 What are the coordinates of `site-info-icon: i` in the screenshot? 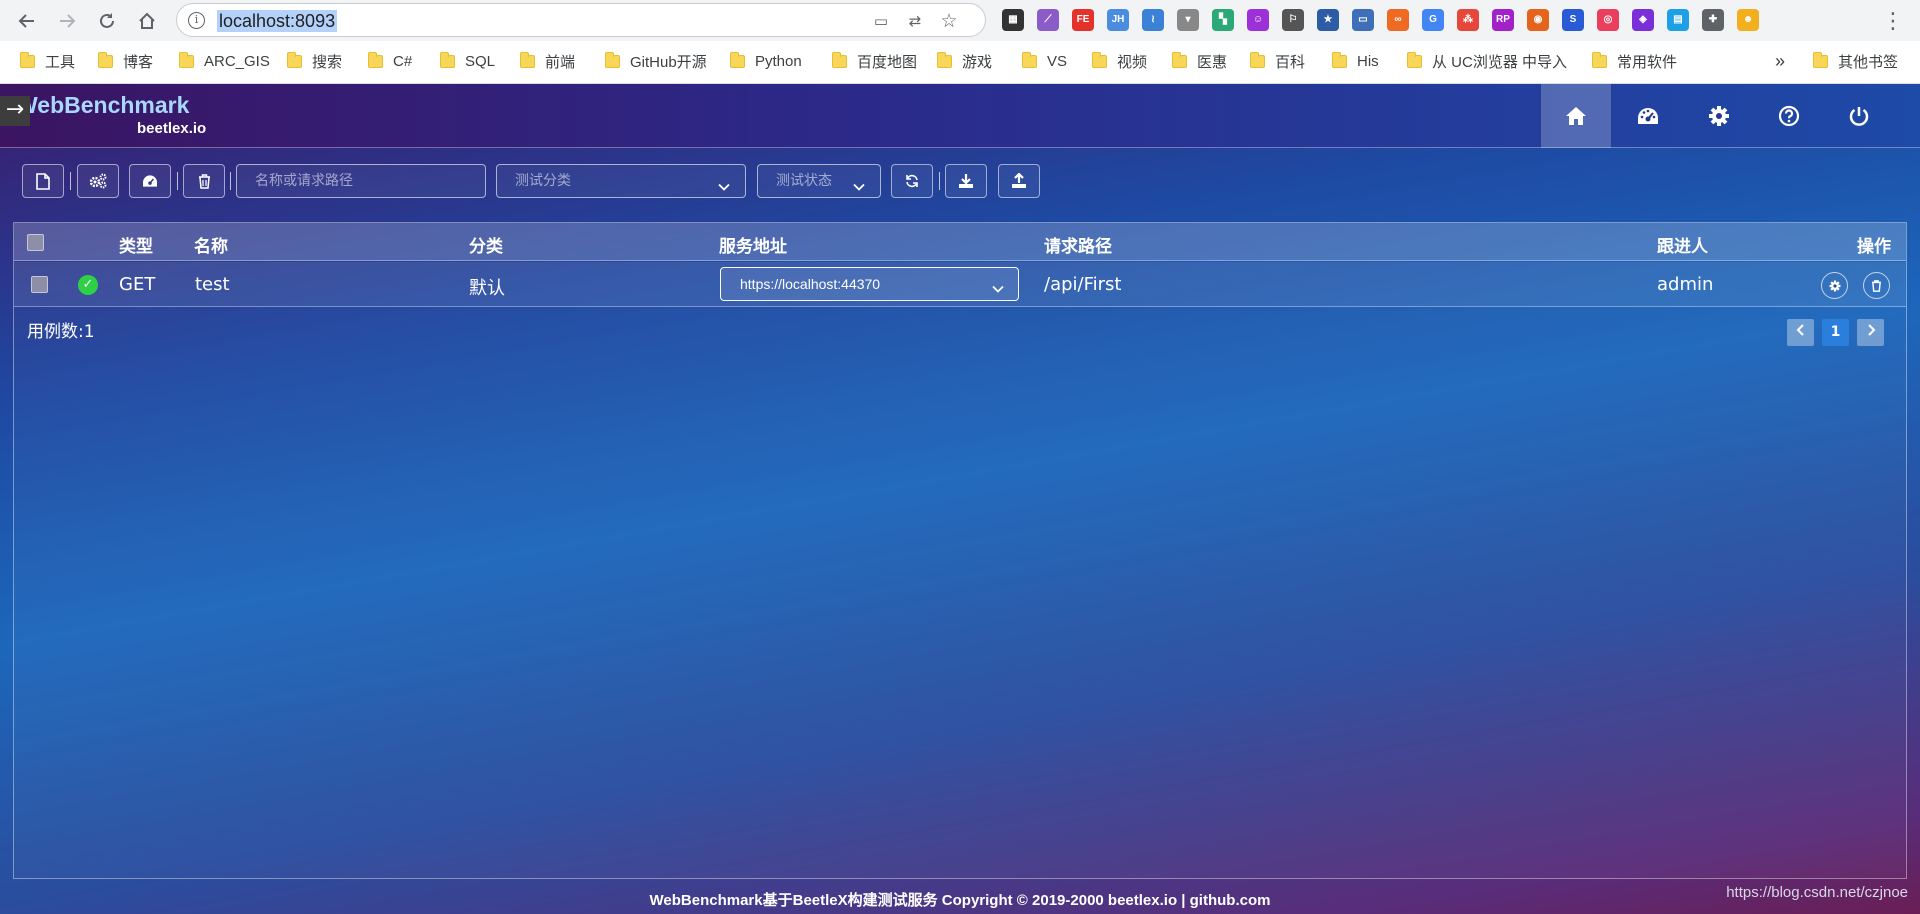 It's located at (196, 20).